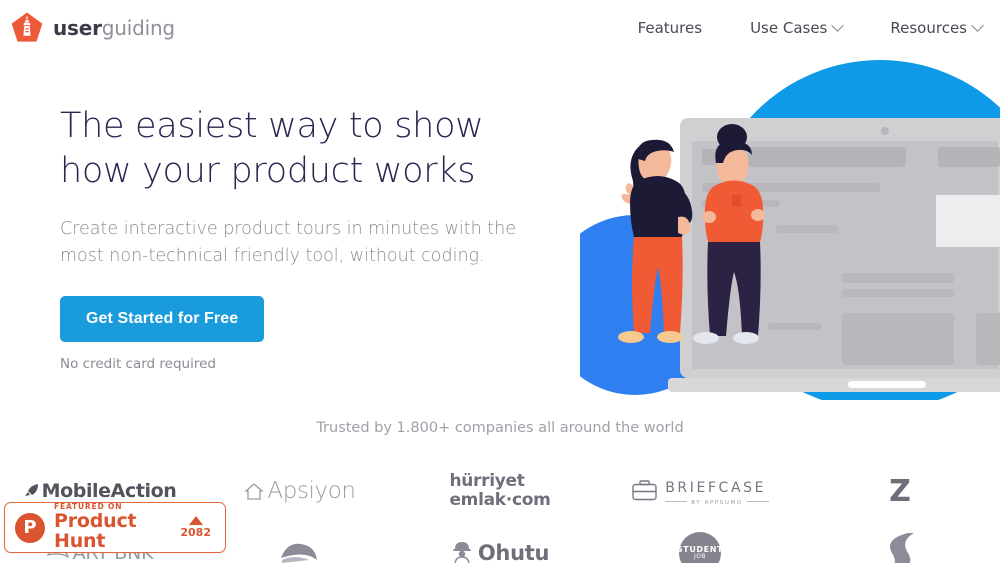 This screenshot has width=1000, height=563. What do you see at coordinates (109, 491) in the screenshot?
I see `logo-mobileaction-label: MobileAction` at bounding box center [109, 491].